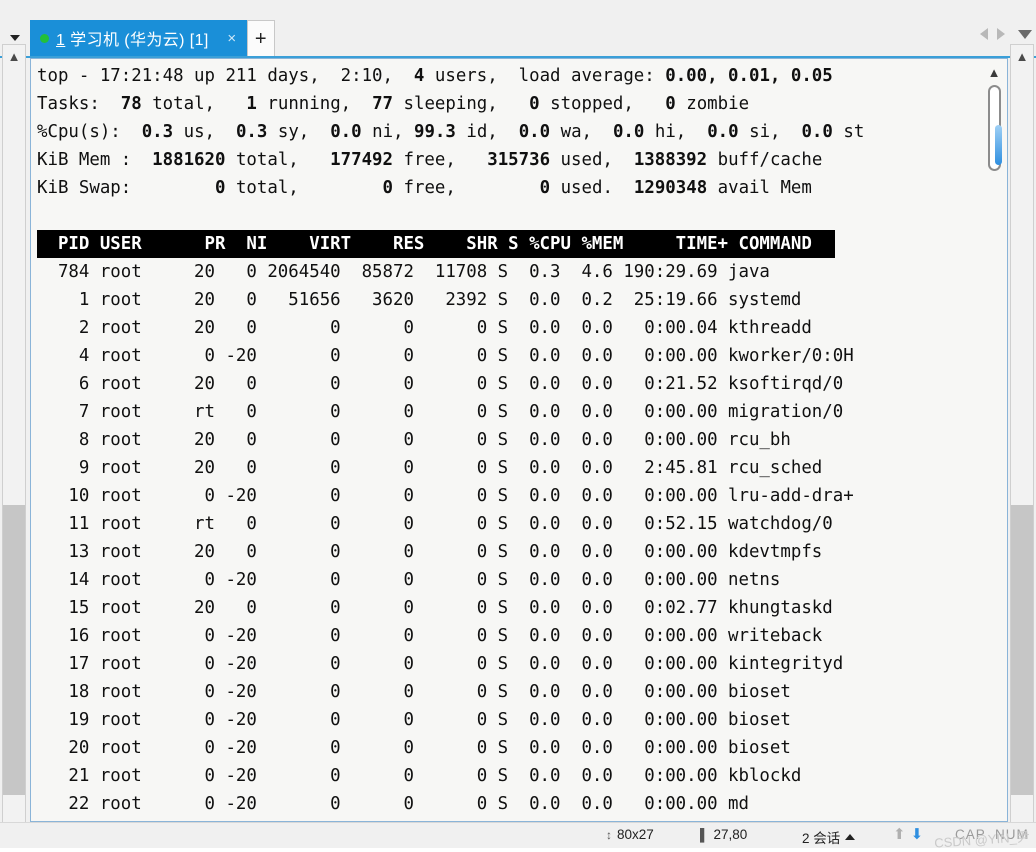 This screenshot has width=1036, height=852. What do you see at coordinates (984, 34) in the screenshot?
I see `triangle-left-icon` at bounding box center [984, 34].